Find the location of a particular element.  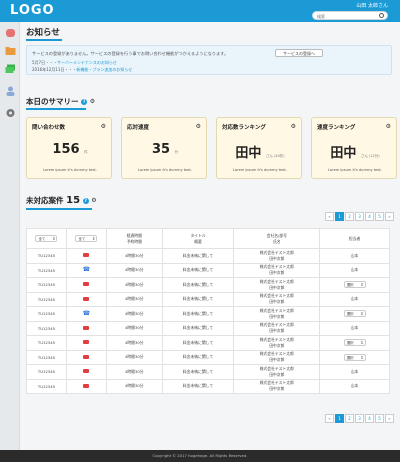

gear-icon is located at coordinates (10, 113).